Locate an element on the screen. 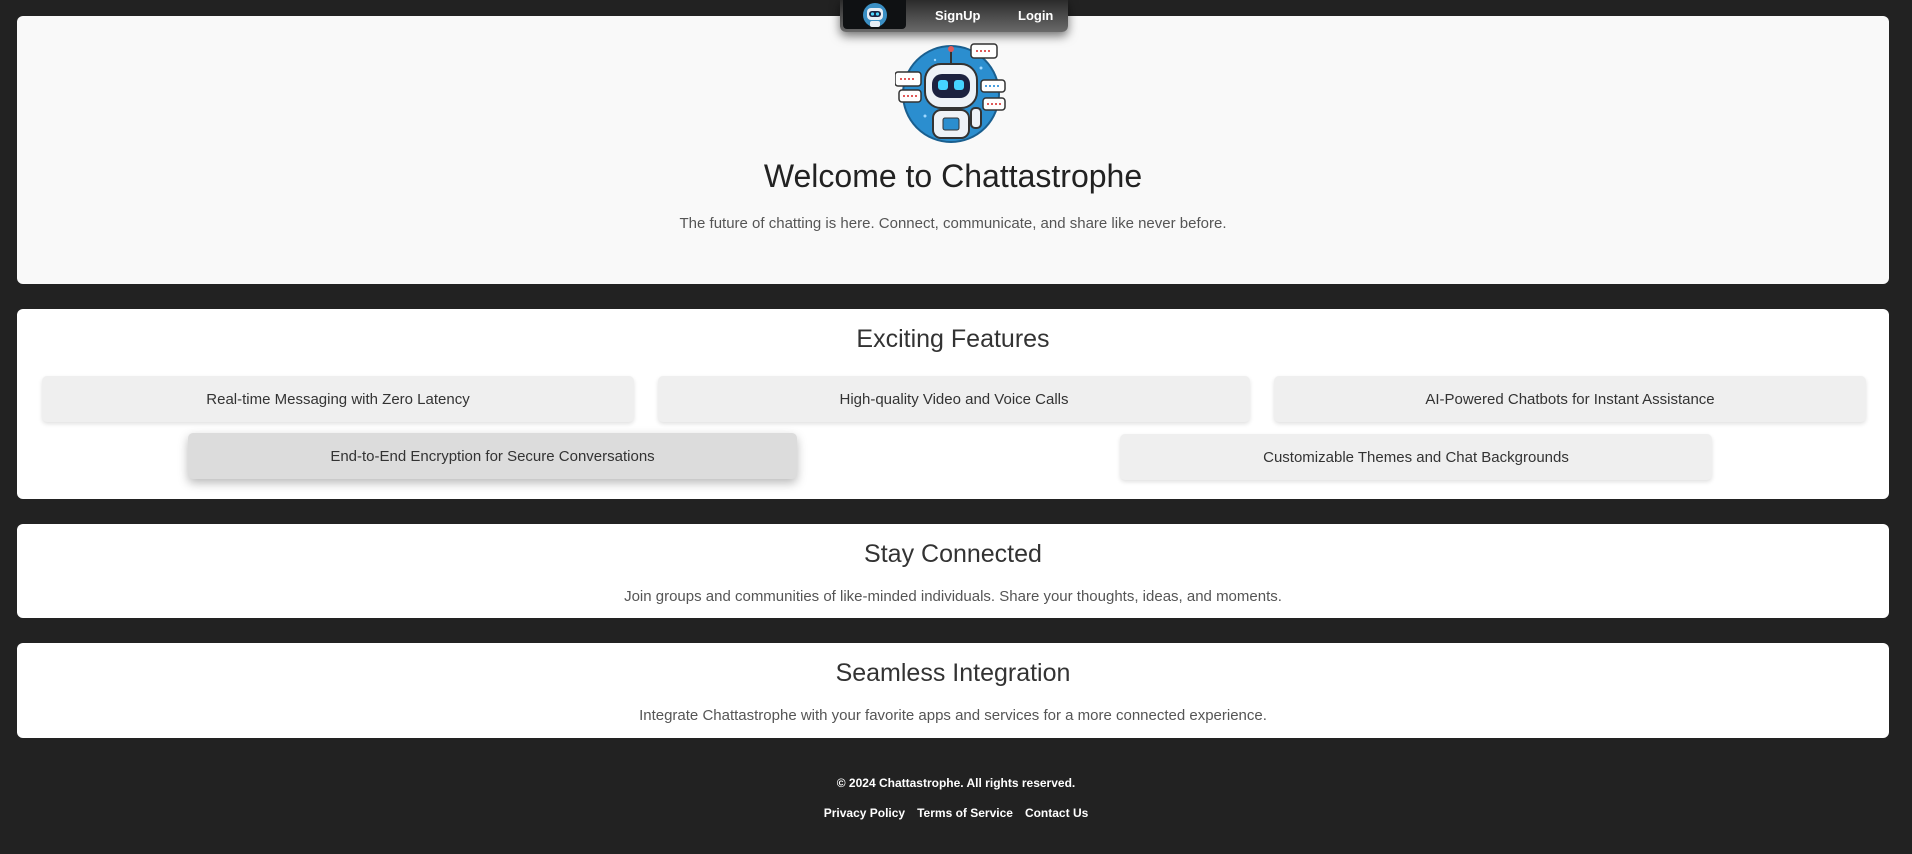 The height and width of the screenshot is (854, 1912). signup-link: SignUp is located at coordinates (958, 15).